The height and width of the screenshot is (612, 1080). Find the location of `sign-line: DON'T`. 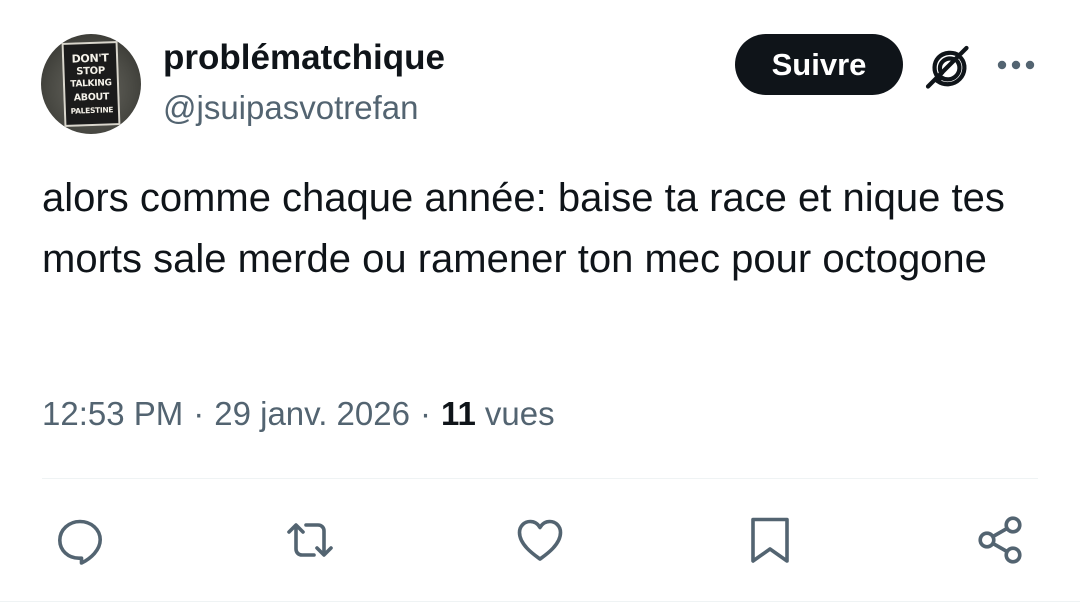

sign-line: DON'T is located at coordinates (90, 58).